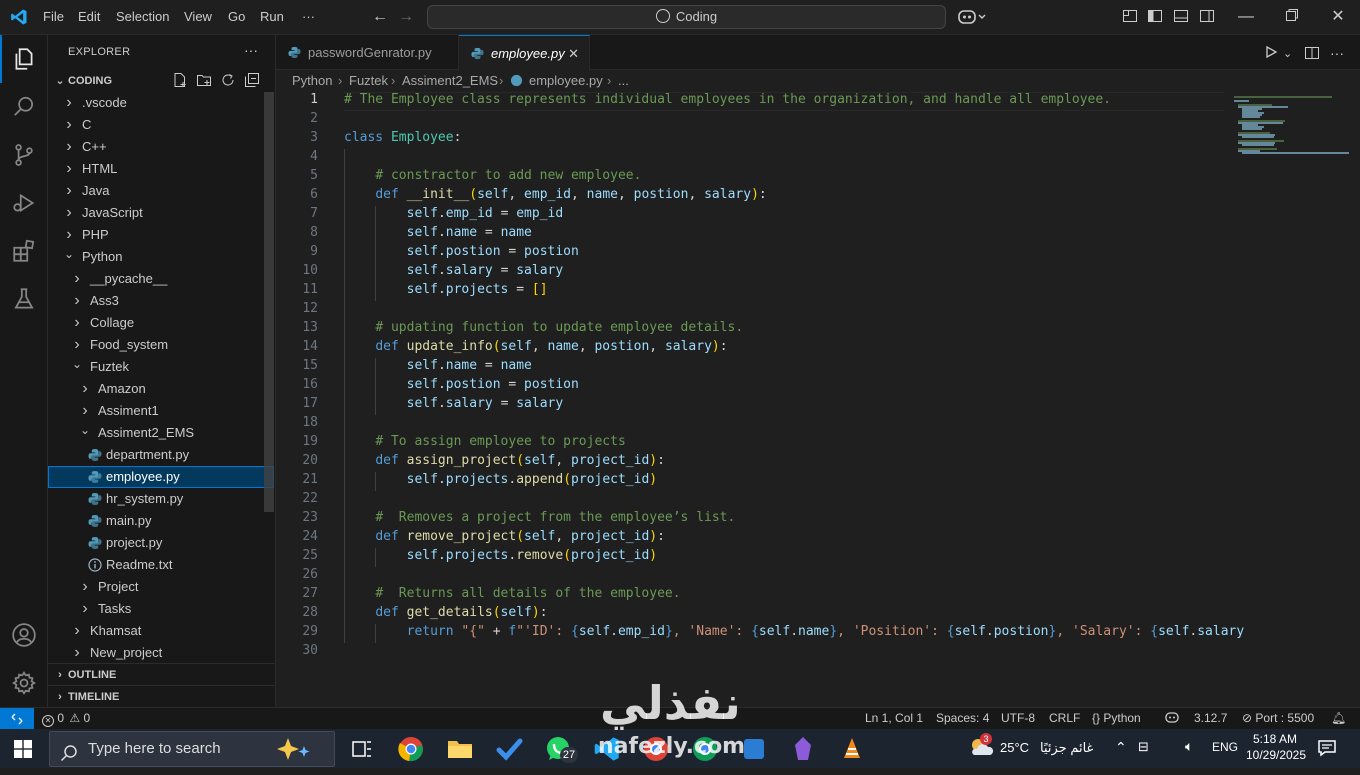 This screenshot has height=775, width=1360. What do you see at coordinates (1155, 17) in the screenshot?
I see `toggle-primary-sidebar-icon` at bounding box center [1155, 17].